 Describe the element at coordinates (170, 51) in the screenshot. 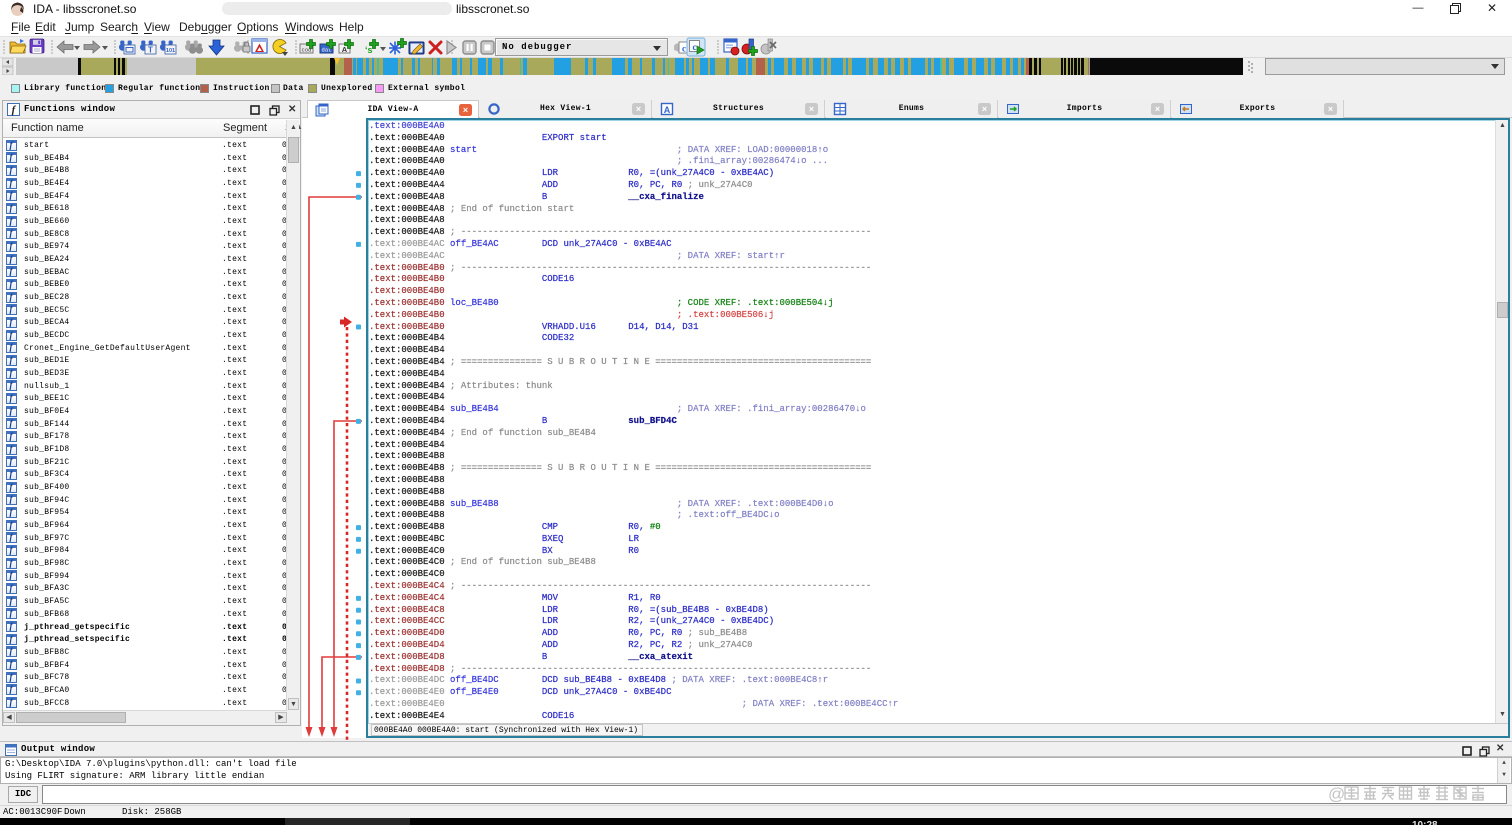

I see `svg-text: 101` at that location.